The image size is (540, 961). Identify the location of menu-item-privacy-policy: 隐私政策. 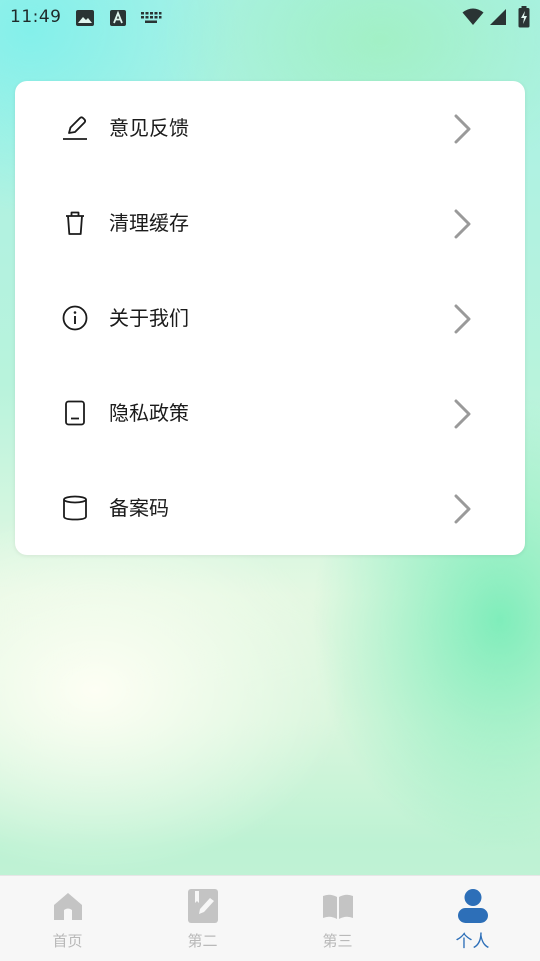
(270, 413).